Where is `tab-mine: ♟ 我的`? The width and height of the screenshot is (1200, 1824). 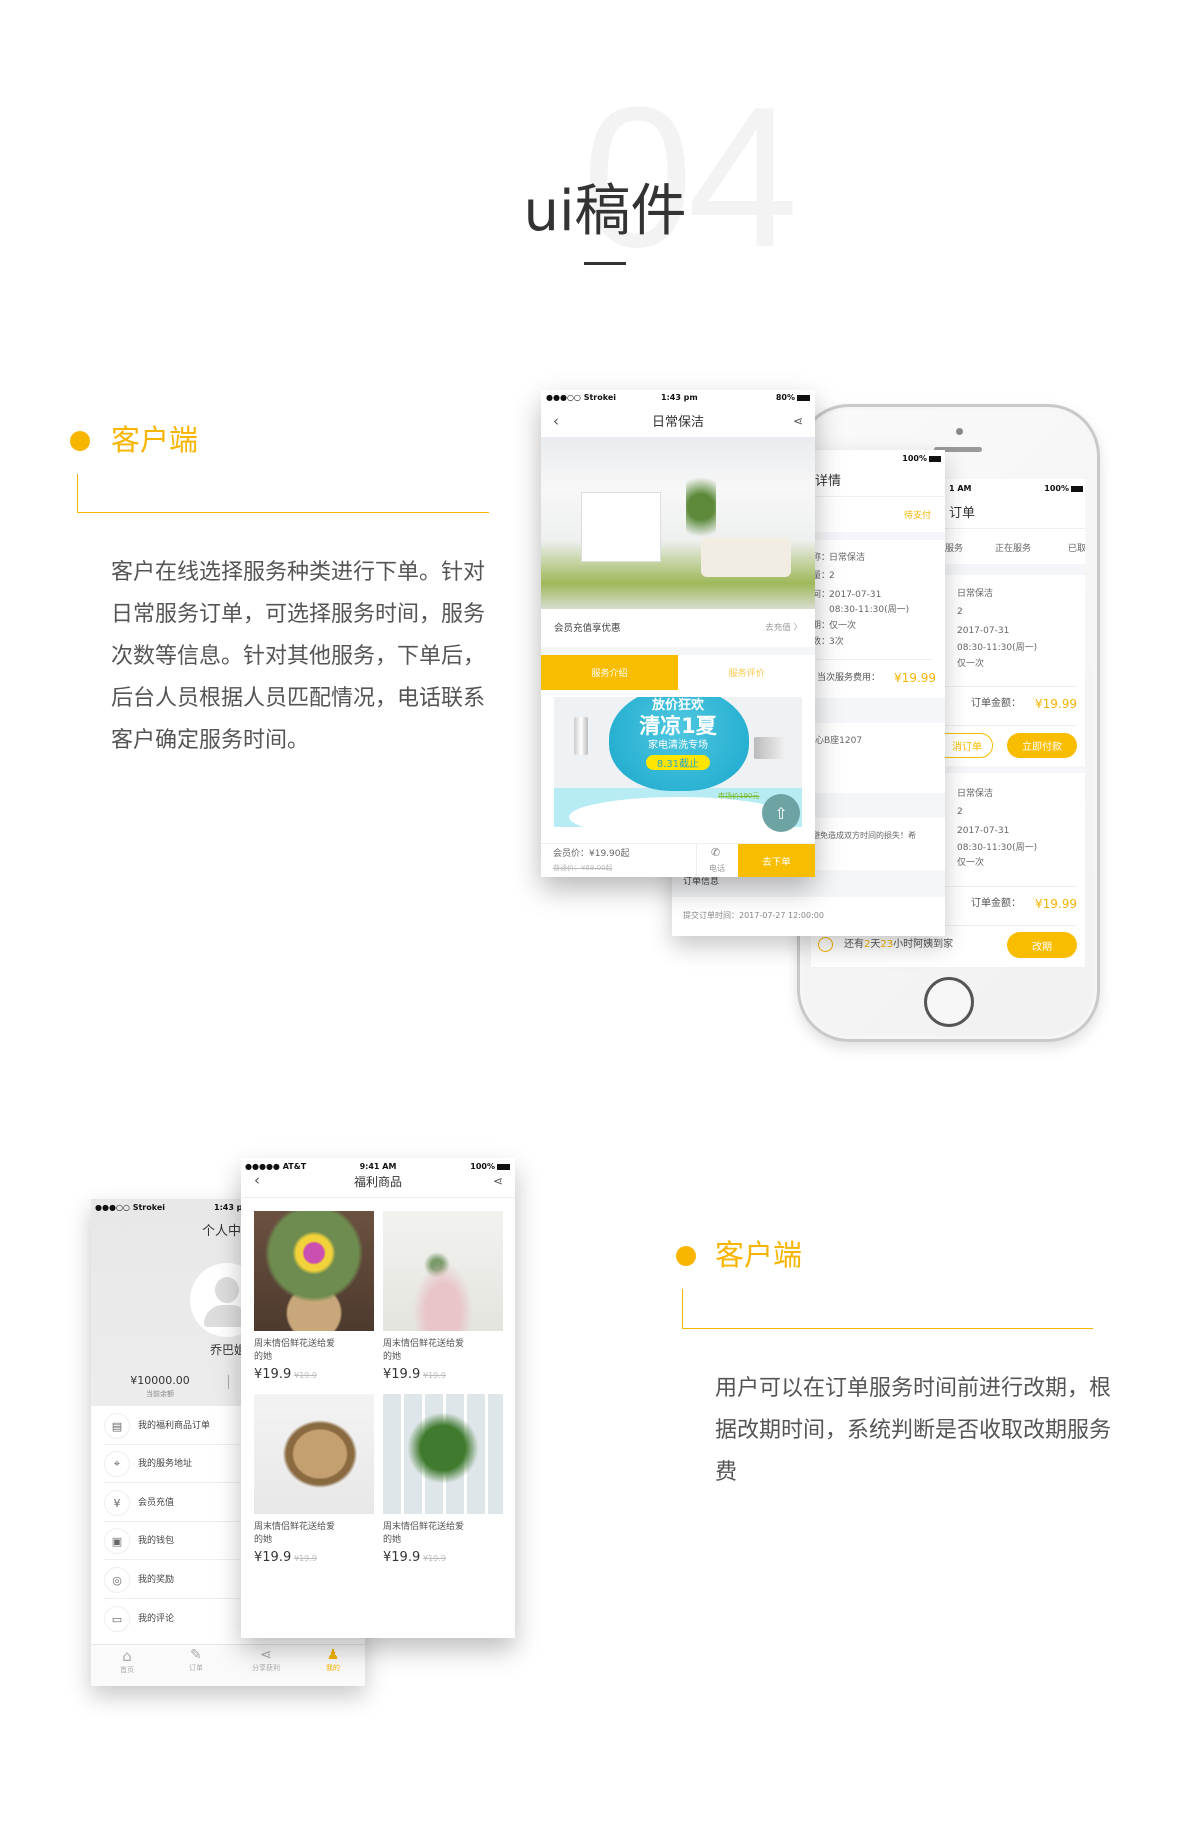 tab-mine: ♟ 我的 is located at coordinates (333, 1666).